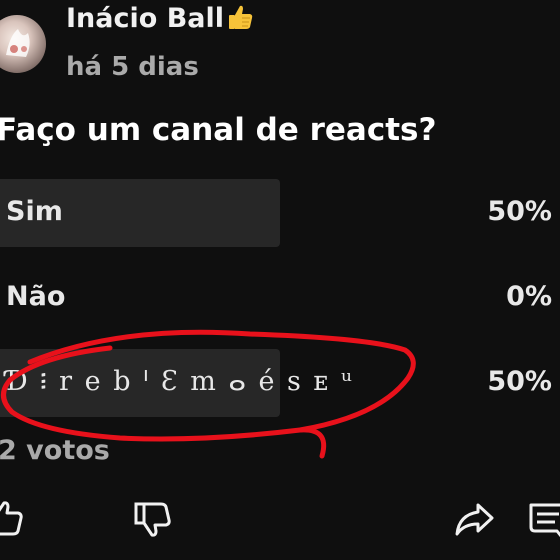 This screenshot has width=560, height=560. What do you see at coordinates (18, 43) in the screenshot?
I see `avatar-image` at bounding box center [18, 43].